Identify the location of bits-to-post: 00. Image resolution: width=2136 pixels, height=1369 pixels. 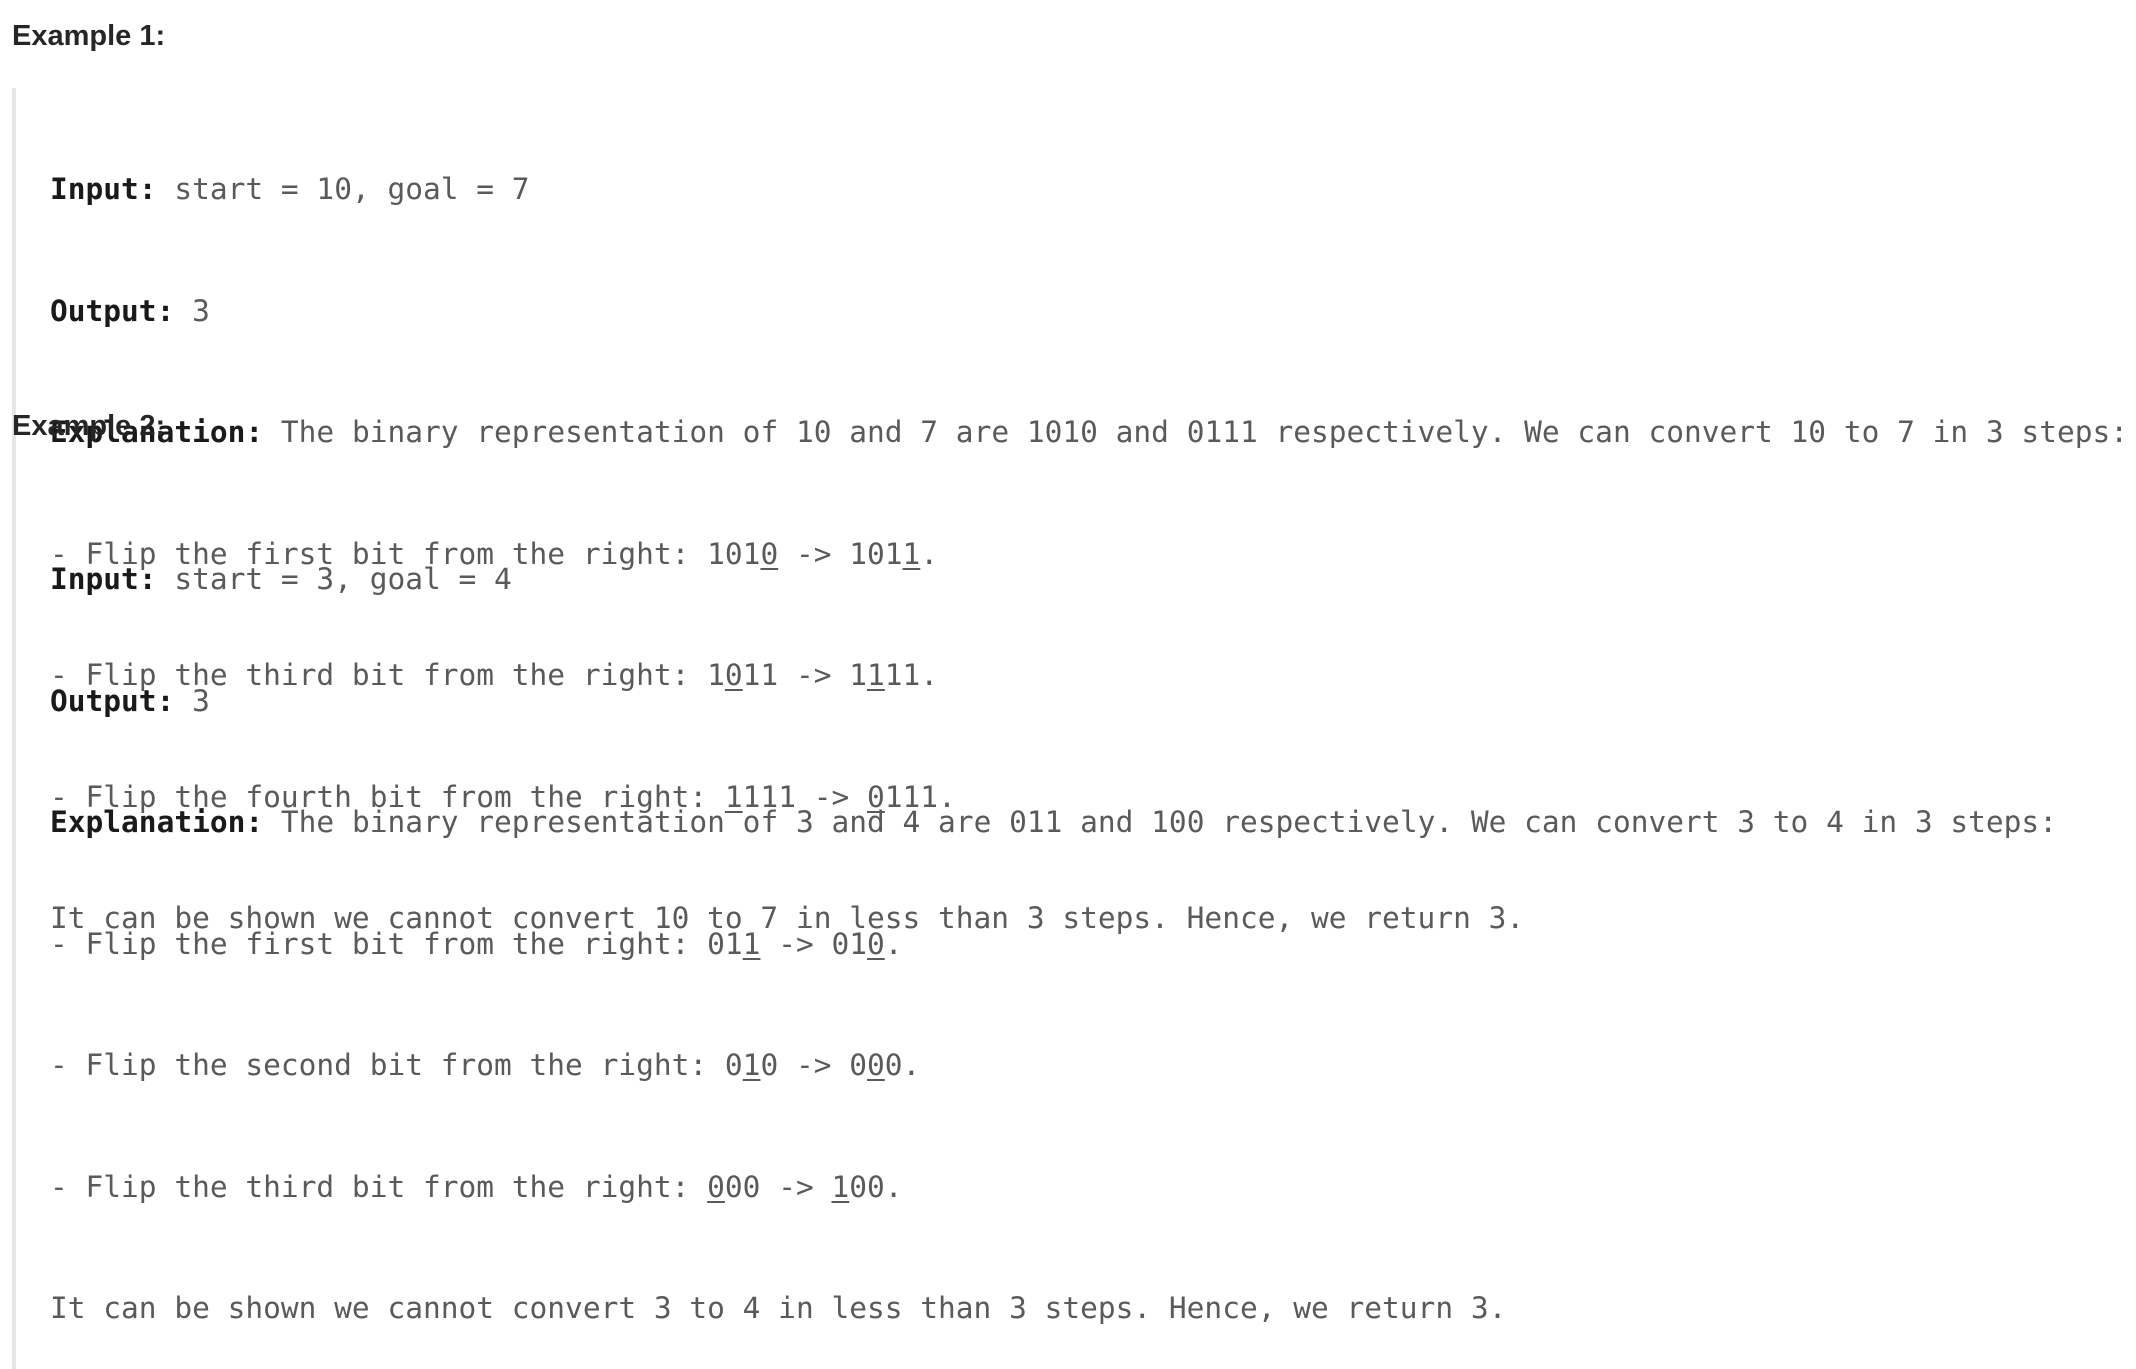
(867, 1186).